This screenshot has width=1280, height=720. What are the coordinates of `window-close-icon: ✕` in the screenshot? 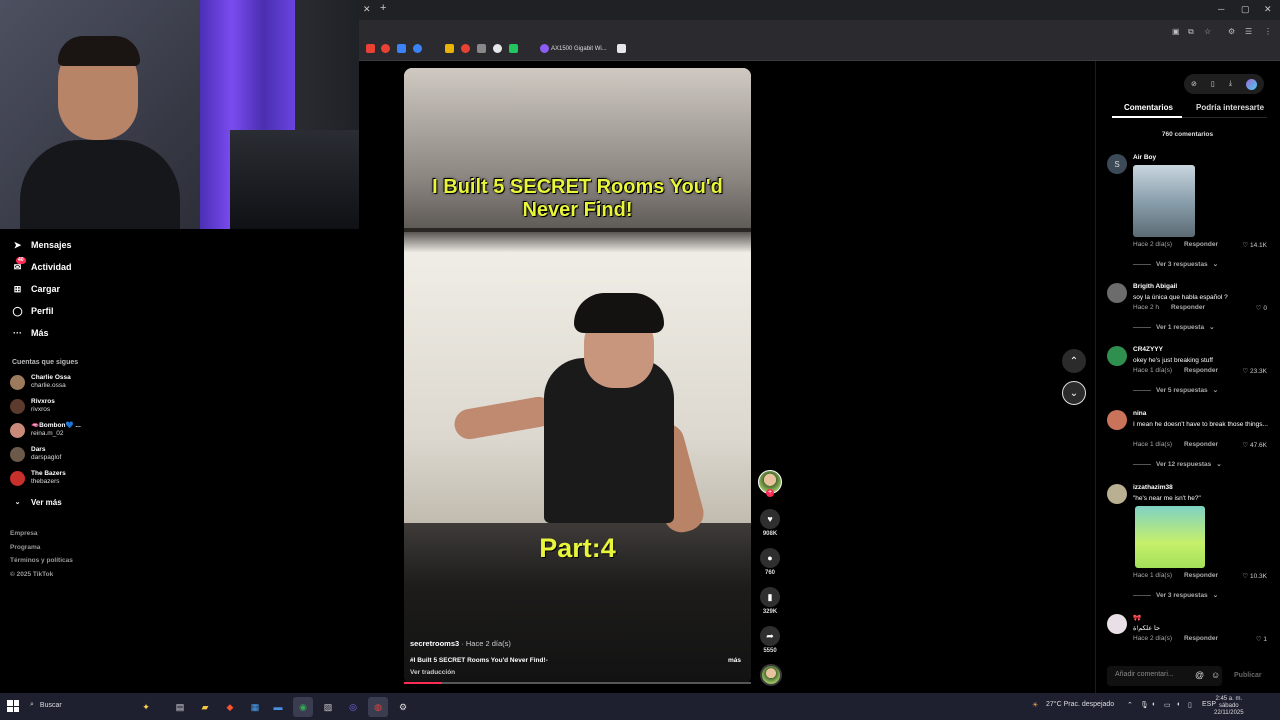 It's located at (1268, 9).